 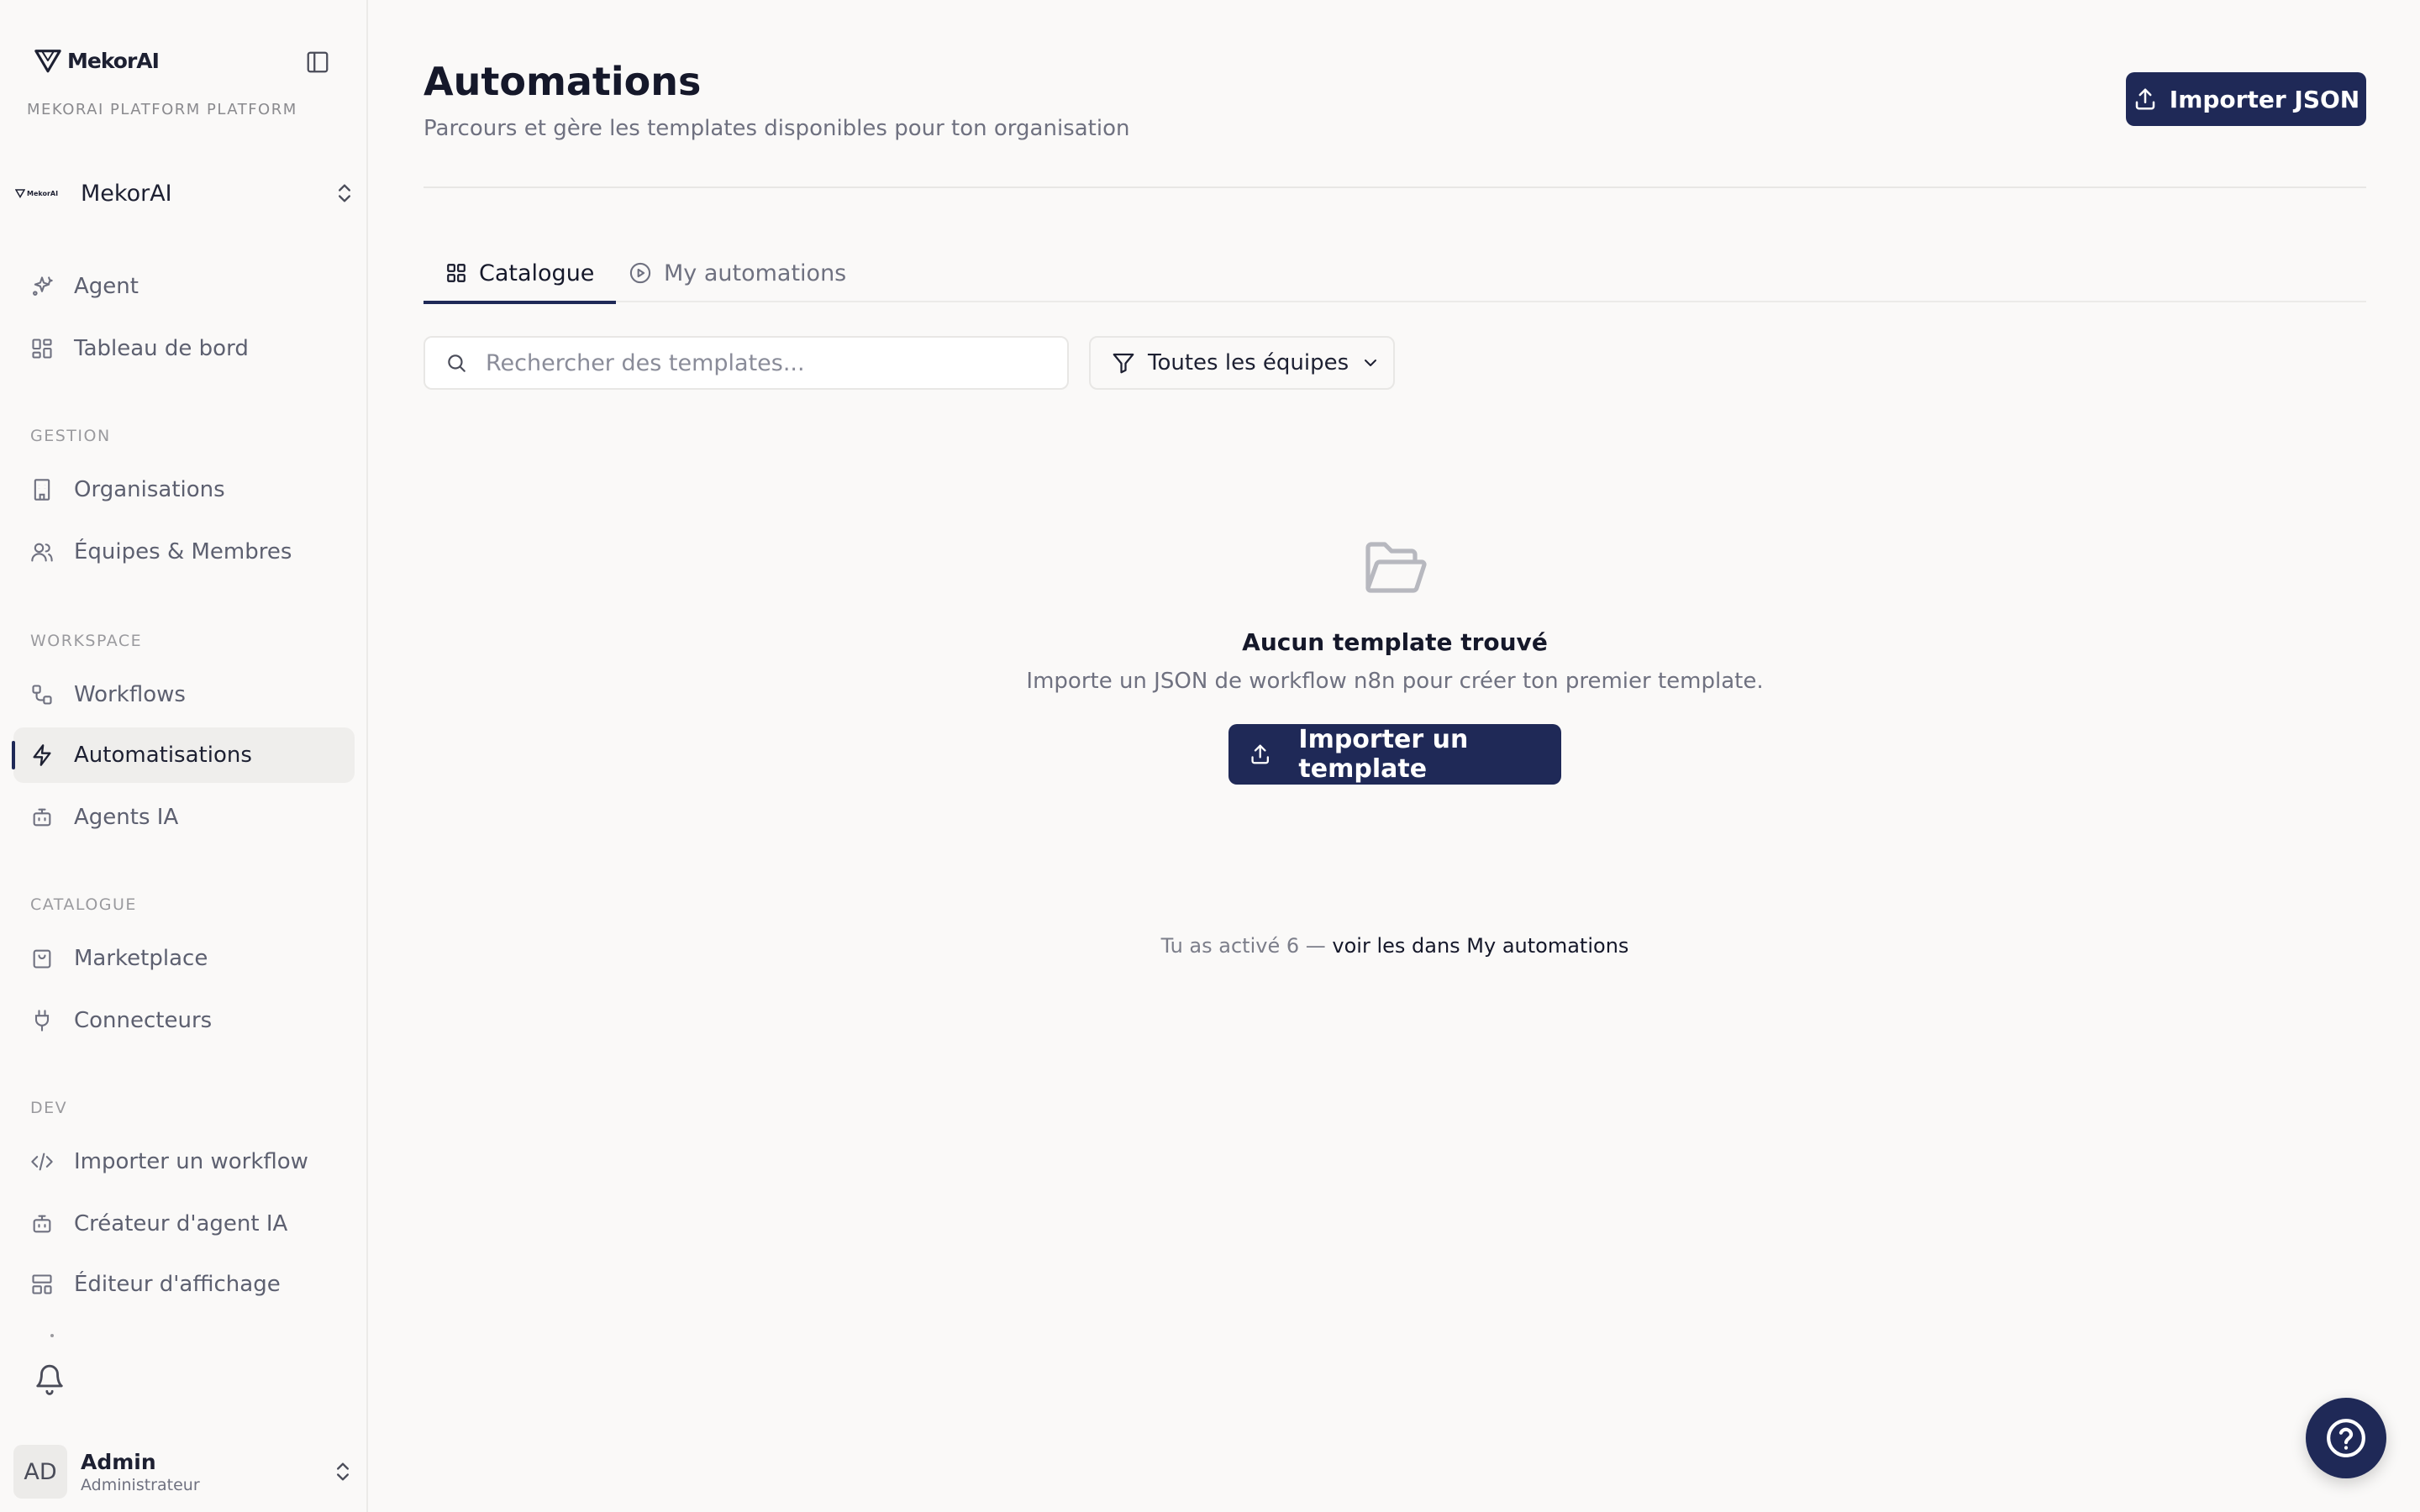 What do you see at coordinates (1371, 363) in the screenshot?
I see `chevron-down-icon` at bounding box center [1371, 363].